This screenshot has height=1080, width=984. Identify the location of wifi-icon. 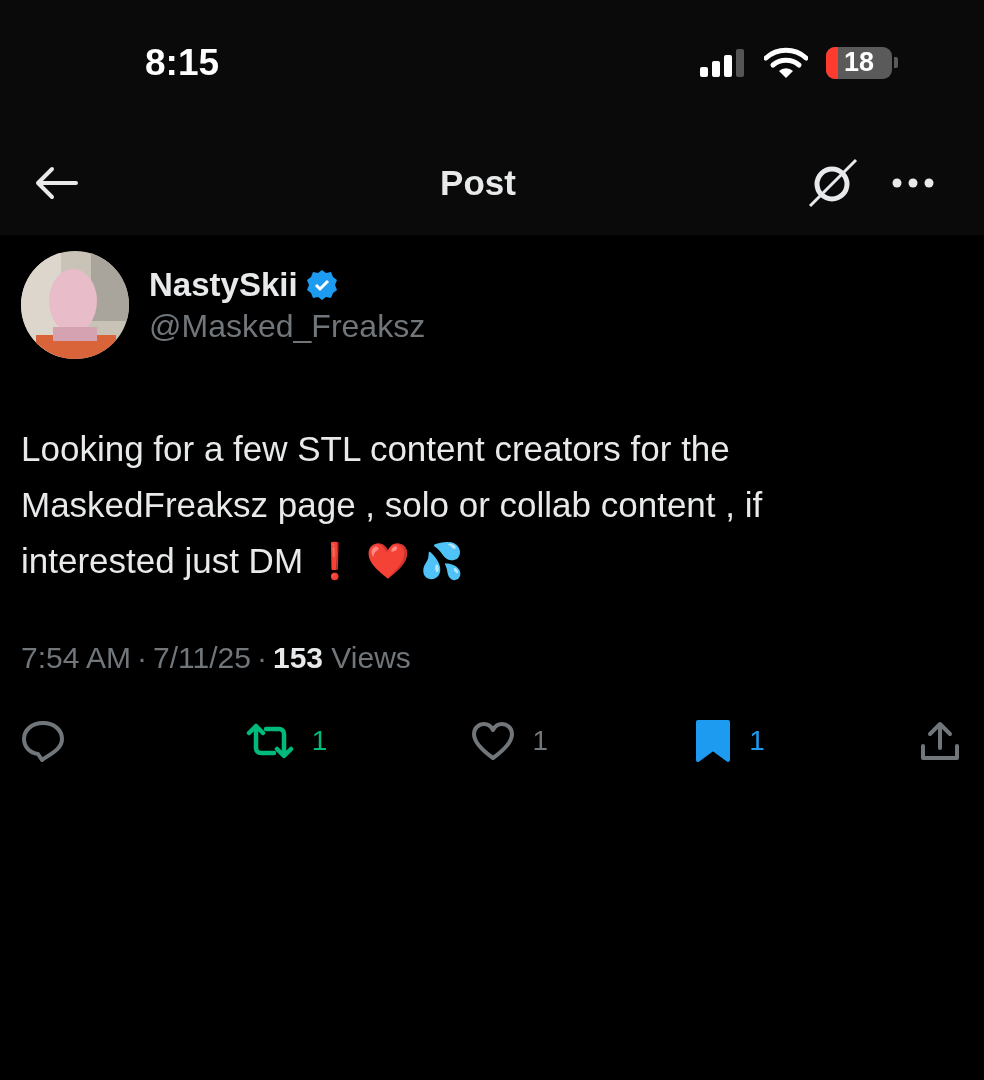
(786, 62).